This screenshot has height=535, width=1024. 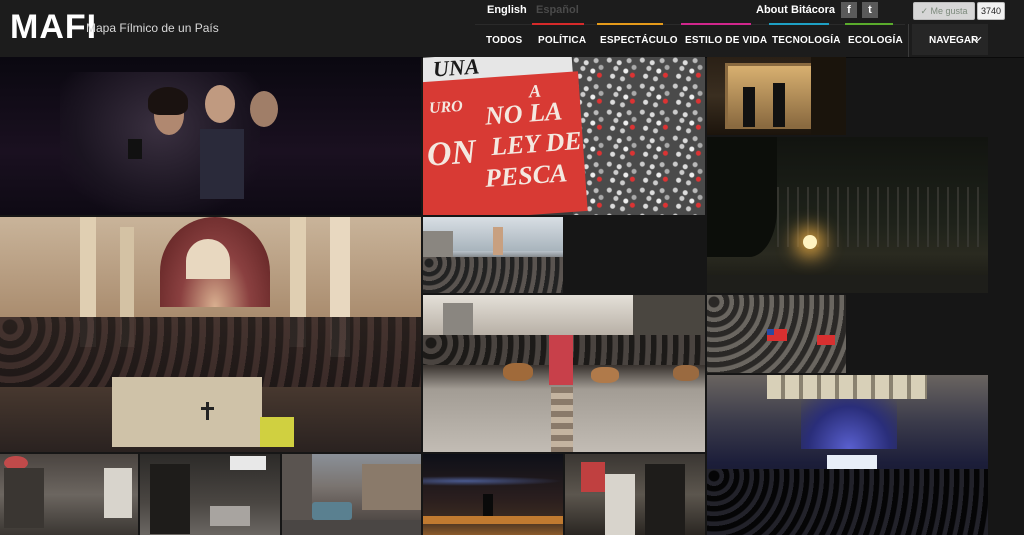 I want to click on altar, so click(x=187, y=412).